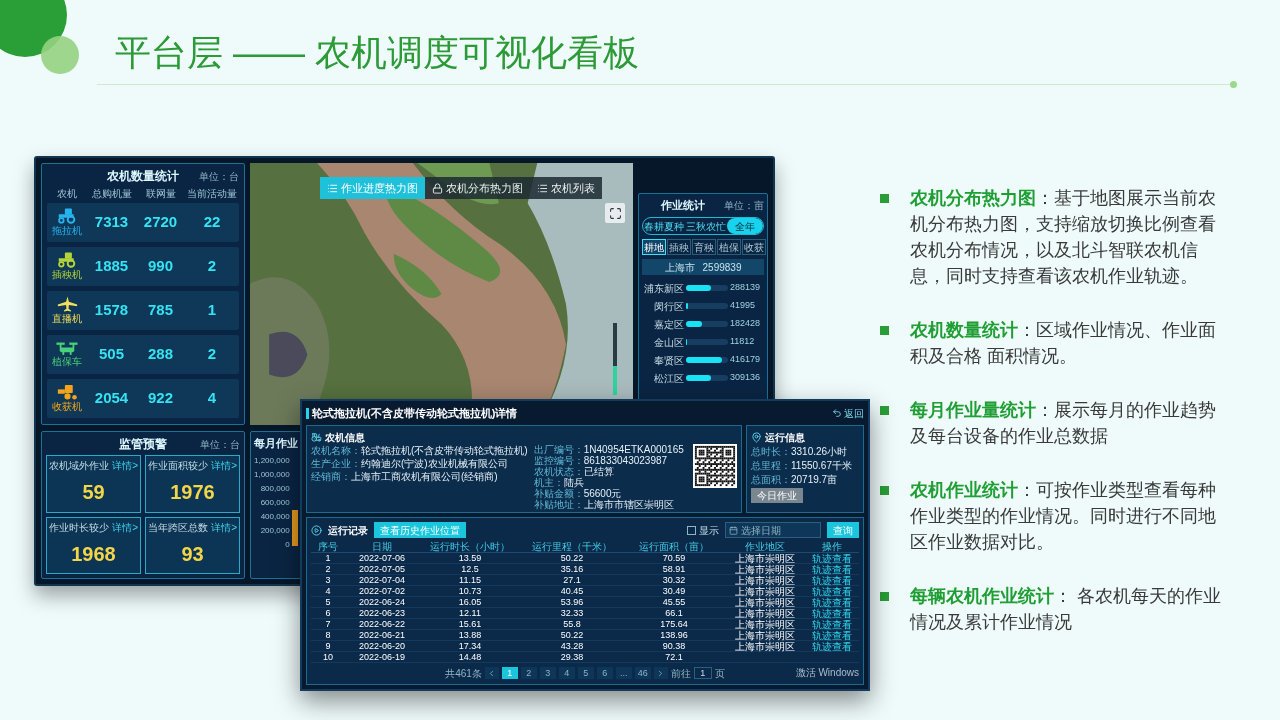 The height and width of the screenshot is (720, 1280). What do you see at coordinates (381, 591) in the screenshot?
I see `table-cell-text: 2022-07-02` at bounding box center [381, 591].